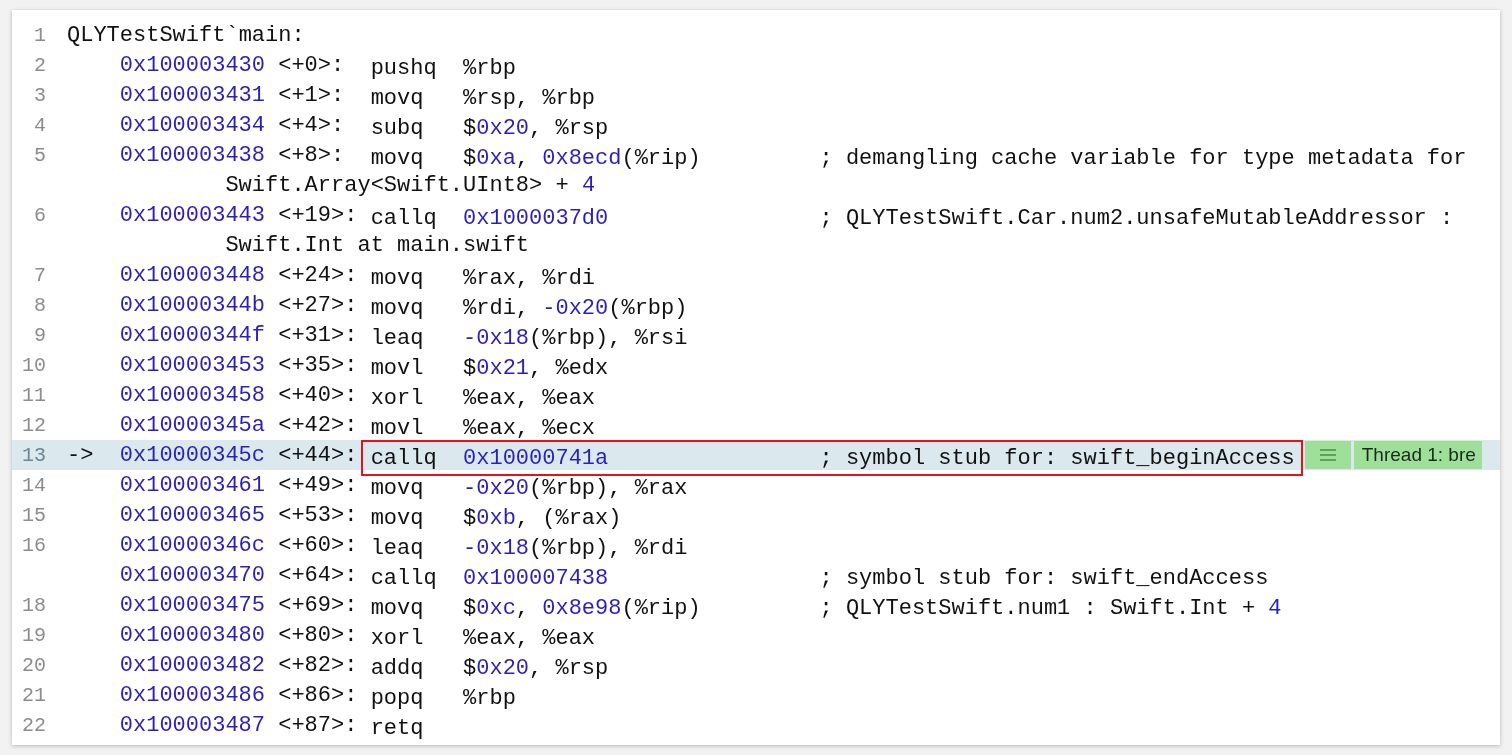  Describe the element at coordinates (34, 395) in the screenshot. I see `line-number: 11` at that location.